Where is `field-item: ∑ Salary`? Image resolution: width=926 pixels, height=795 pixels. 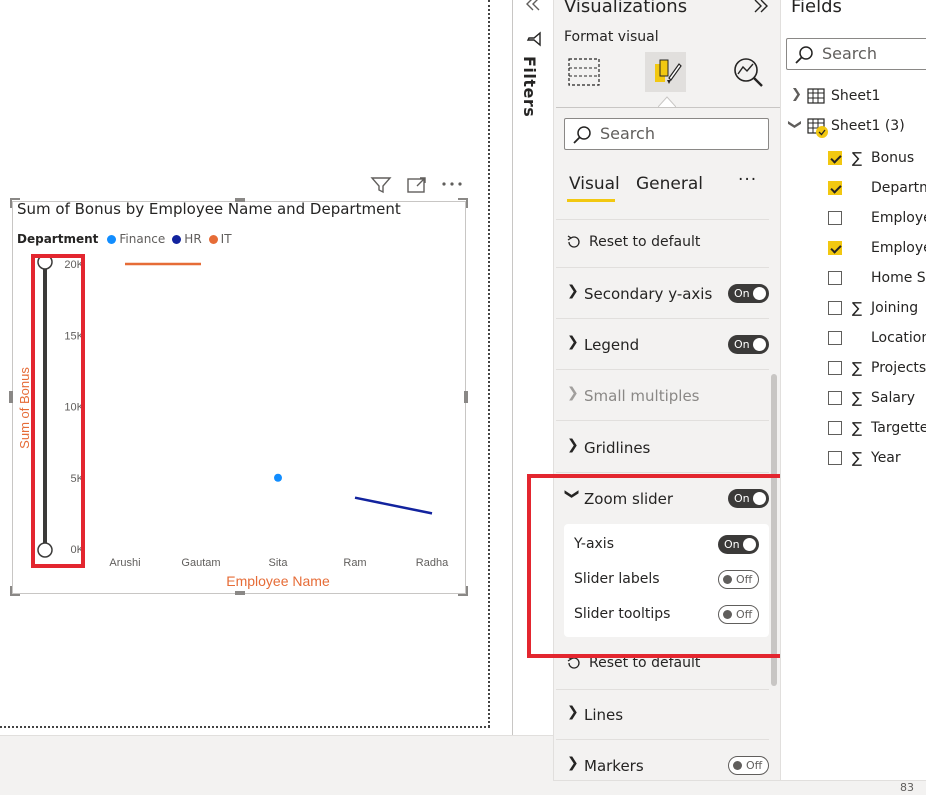 field-item: ∑ Salary is located at coordinates (871, 398).